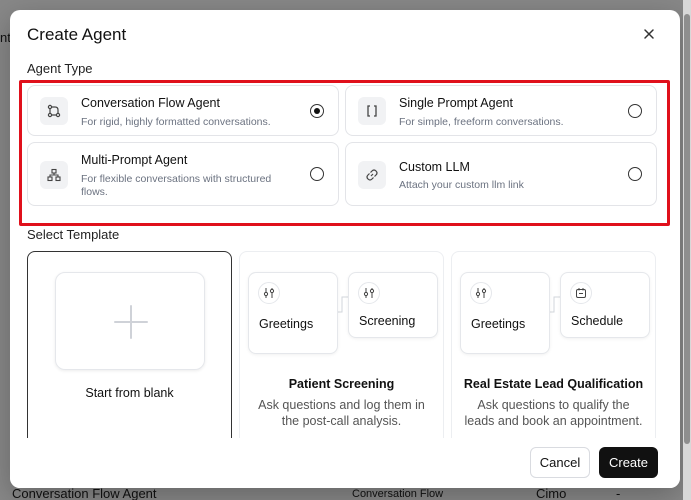 Image resolution: width=691 pixels, height=500 pixels. I want to click on agent-card-title: Conversation Flow Agent, so click(150, 103).